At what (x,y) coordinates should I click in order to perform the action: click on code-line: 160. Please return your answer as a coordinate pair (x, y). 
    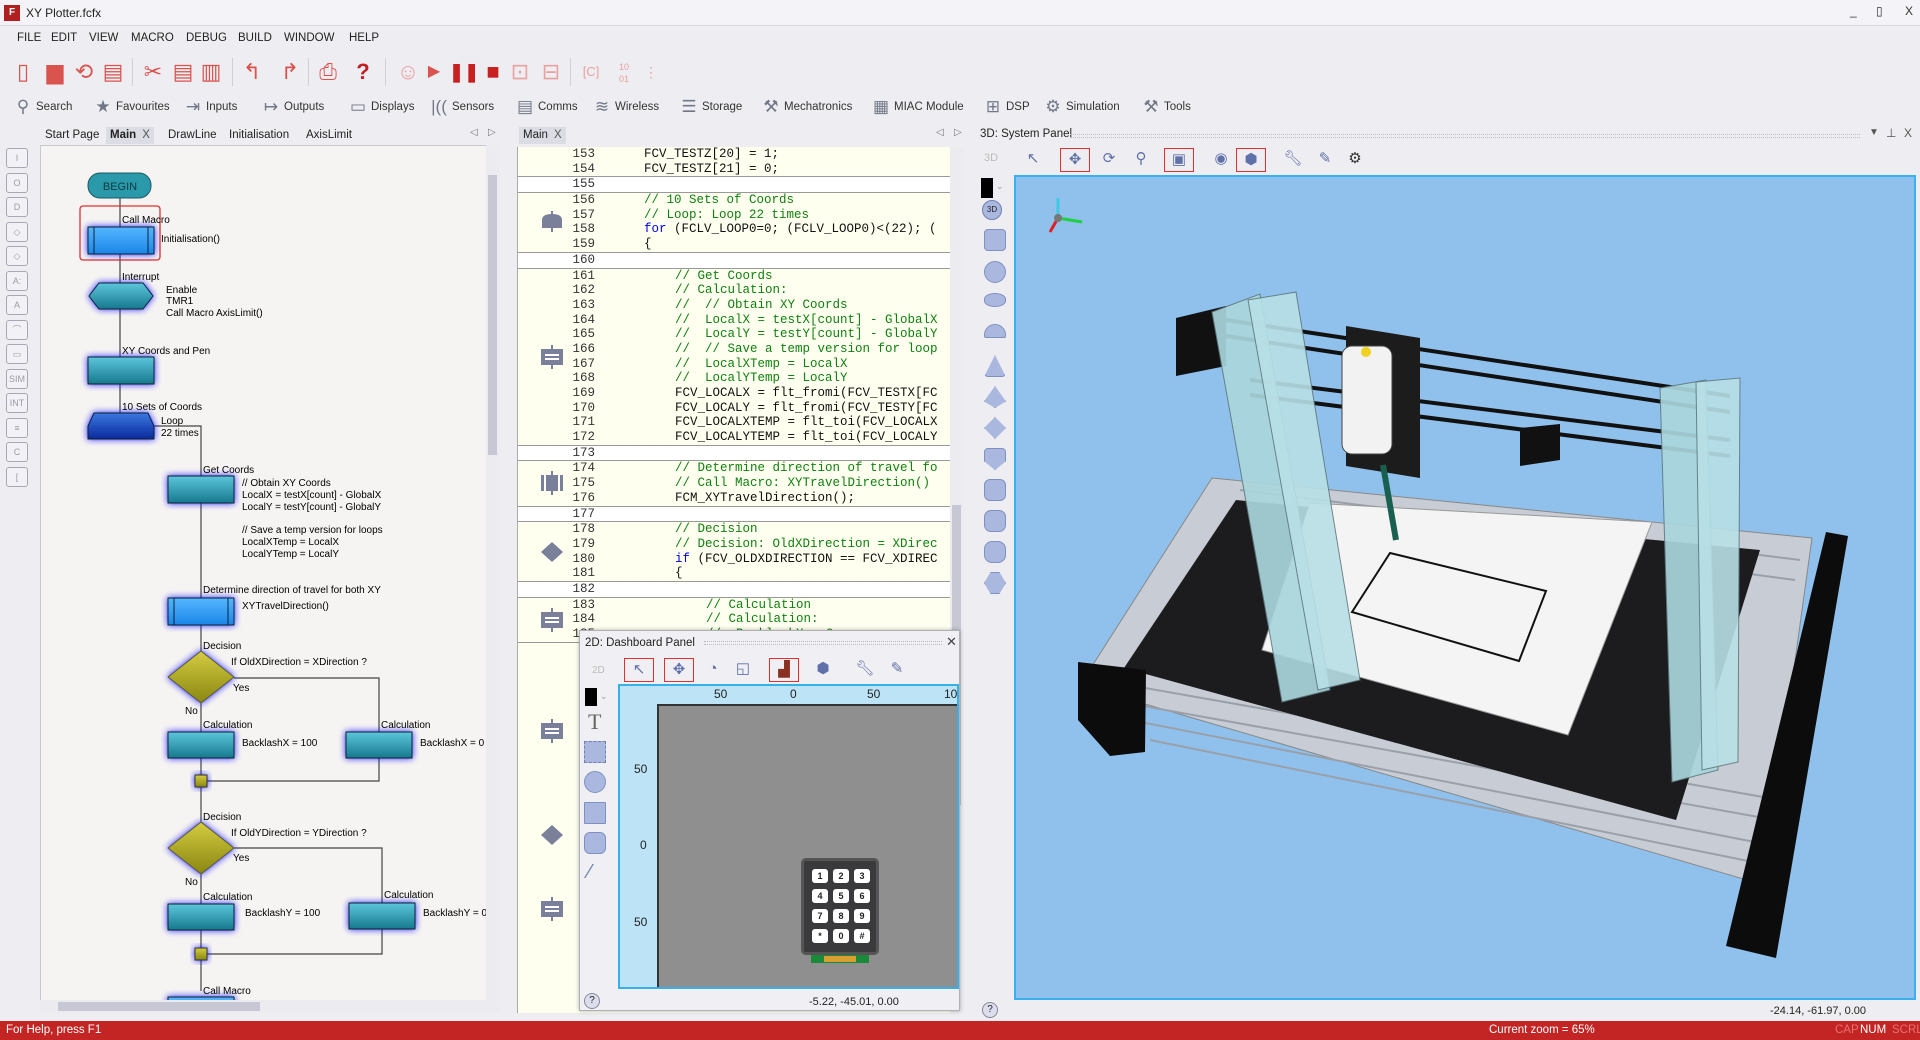
    Looking at the image, I should click on (734, 260).